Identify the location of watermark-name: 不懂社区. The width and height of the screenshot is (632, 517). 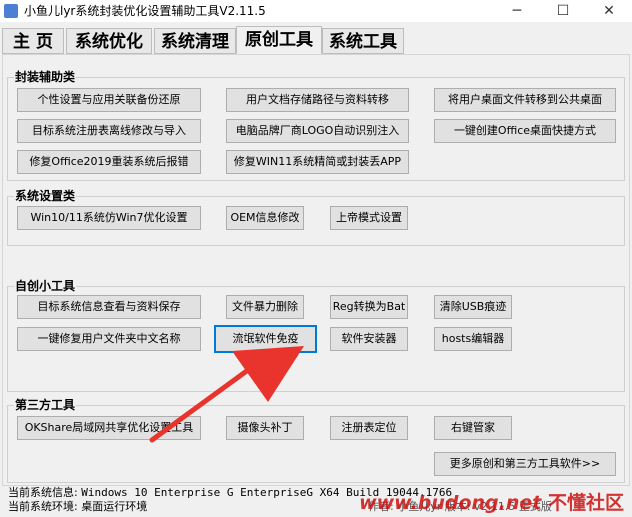
(585, 503).